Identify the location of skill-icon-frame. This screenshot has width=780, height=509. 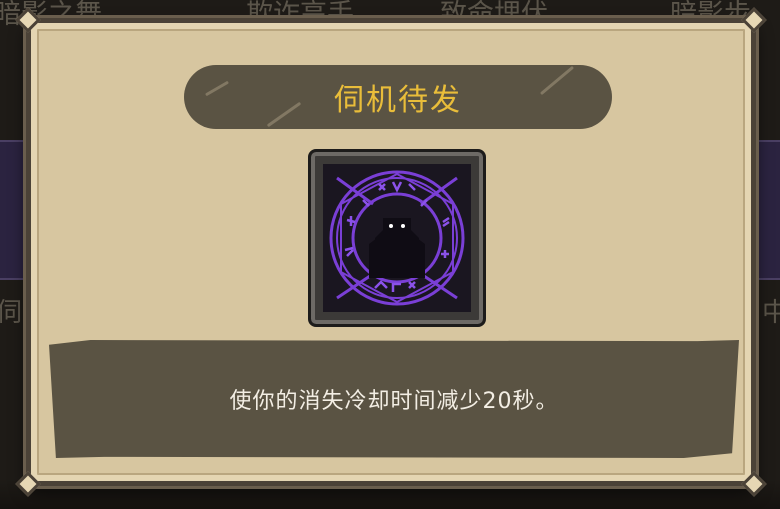
(397, 238).